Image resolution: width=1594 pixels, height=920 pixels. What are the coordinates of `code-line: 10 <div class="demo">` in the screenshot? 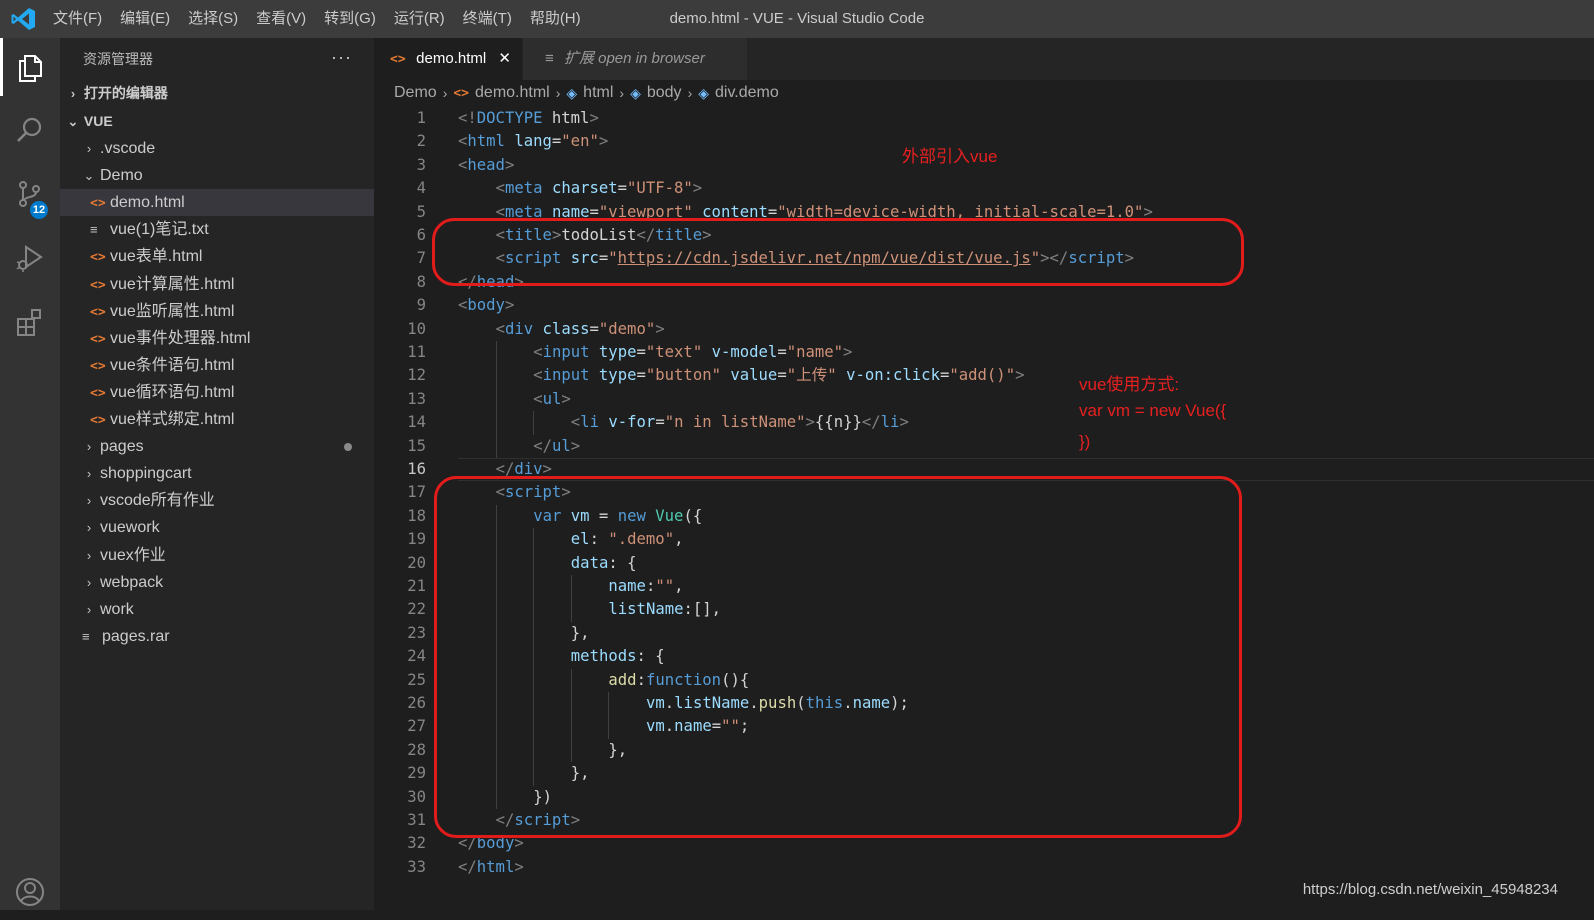 It's located at (984, 329).